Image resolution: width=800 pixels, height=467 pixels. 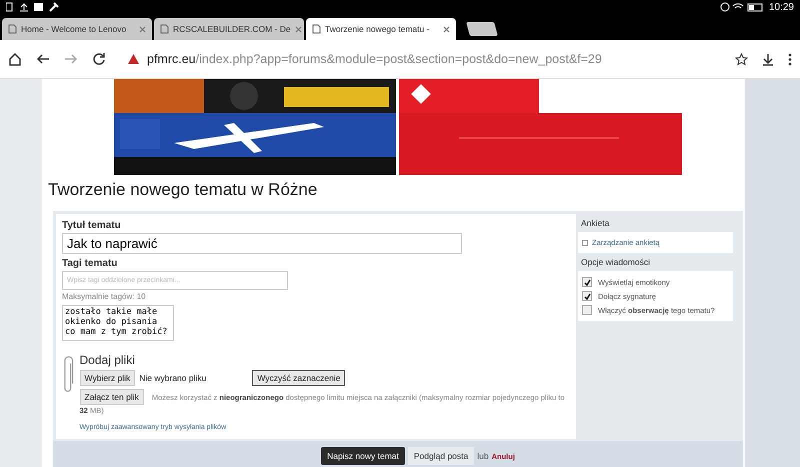 What do you see at coordinates (104, 296) in the screenshot?
I see `tags-hint: Maksymalnie tagów: 10` at bounding box center [104, 296].